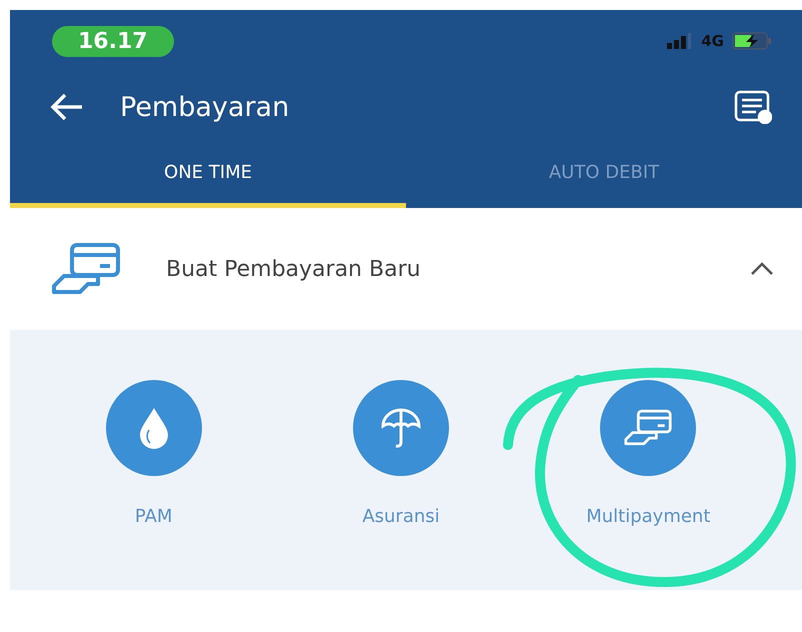 The width and height of the screenshot is (802, 632). I want to click on status-time: 16.17, so click(113, 41).